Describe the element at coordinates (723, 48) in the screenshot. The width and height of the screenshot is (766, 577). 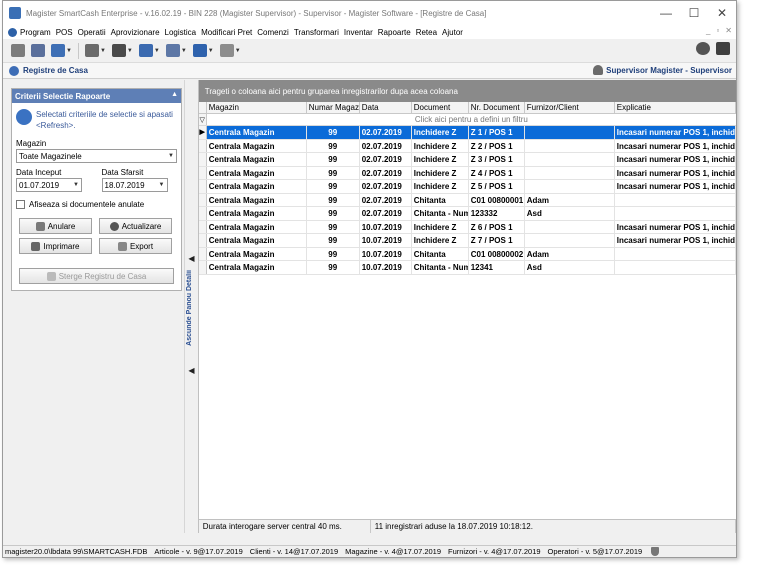
I see `exit-icon` at that location.